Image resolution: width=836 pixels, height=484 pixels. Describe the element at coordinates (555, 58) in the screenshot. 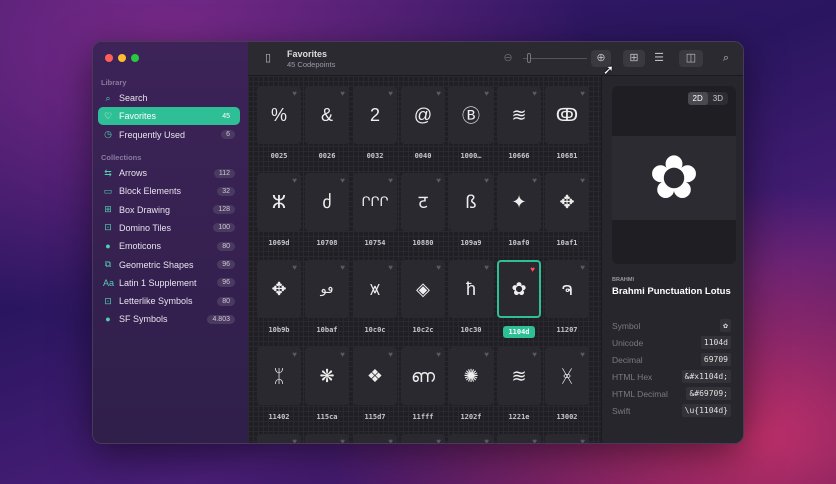

I see `zoom-slider` at that location.